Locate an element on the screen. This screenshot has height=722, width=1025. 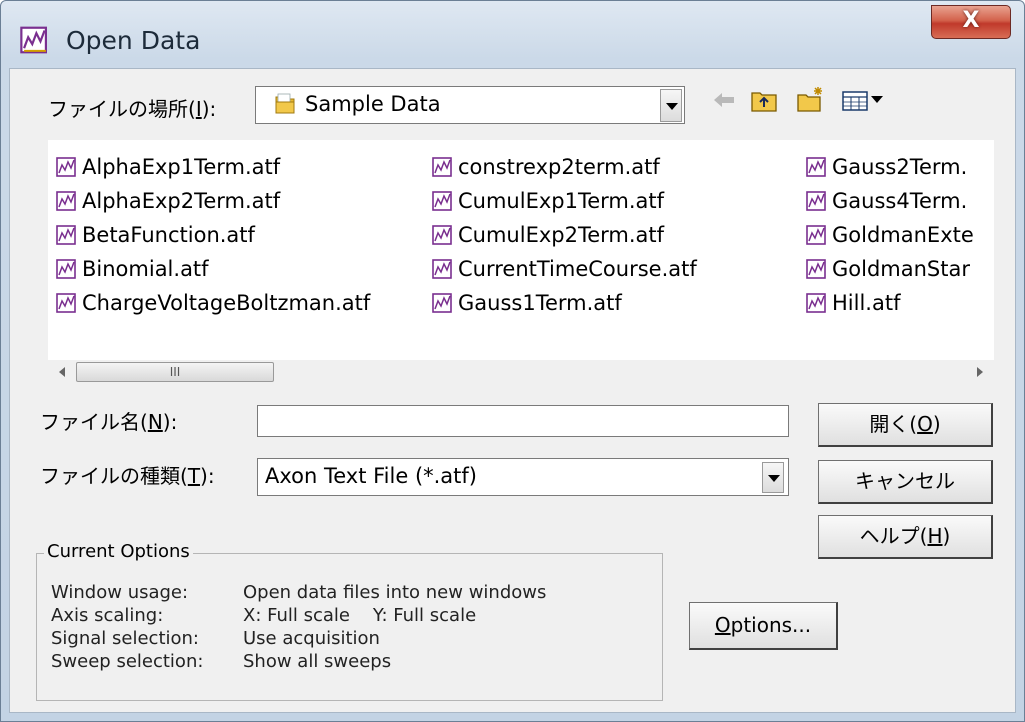
close-icon: X is located at coordinates (971, 20).